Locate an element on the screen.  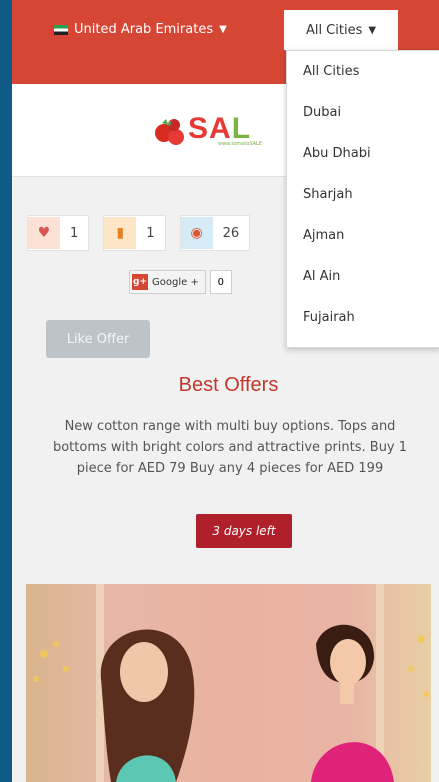
like-offer-button: Like Offer is located at coordinates (98, 339).